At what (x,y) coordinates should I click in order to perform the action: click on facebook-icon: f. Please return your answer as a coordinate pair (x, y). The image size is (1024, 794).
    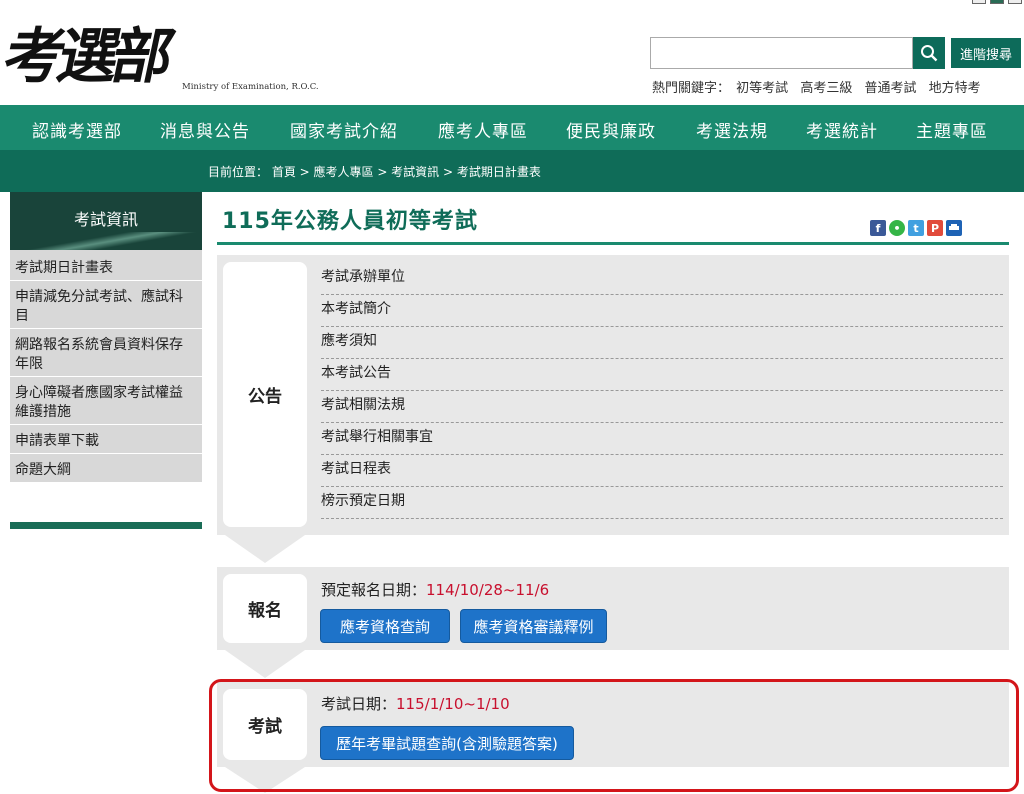
    Looking at the image, I should click on (878, 228).